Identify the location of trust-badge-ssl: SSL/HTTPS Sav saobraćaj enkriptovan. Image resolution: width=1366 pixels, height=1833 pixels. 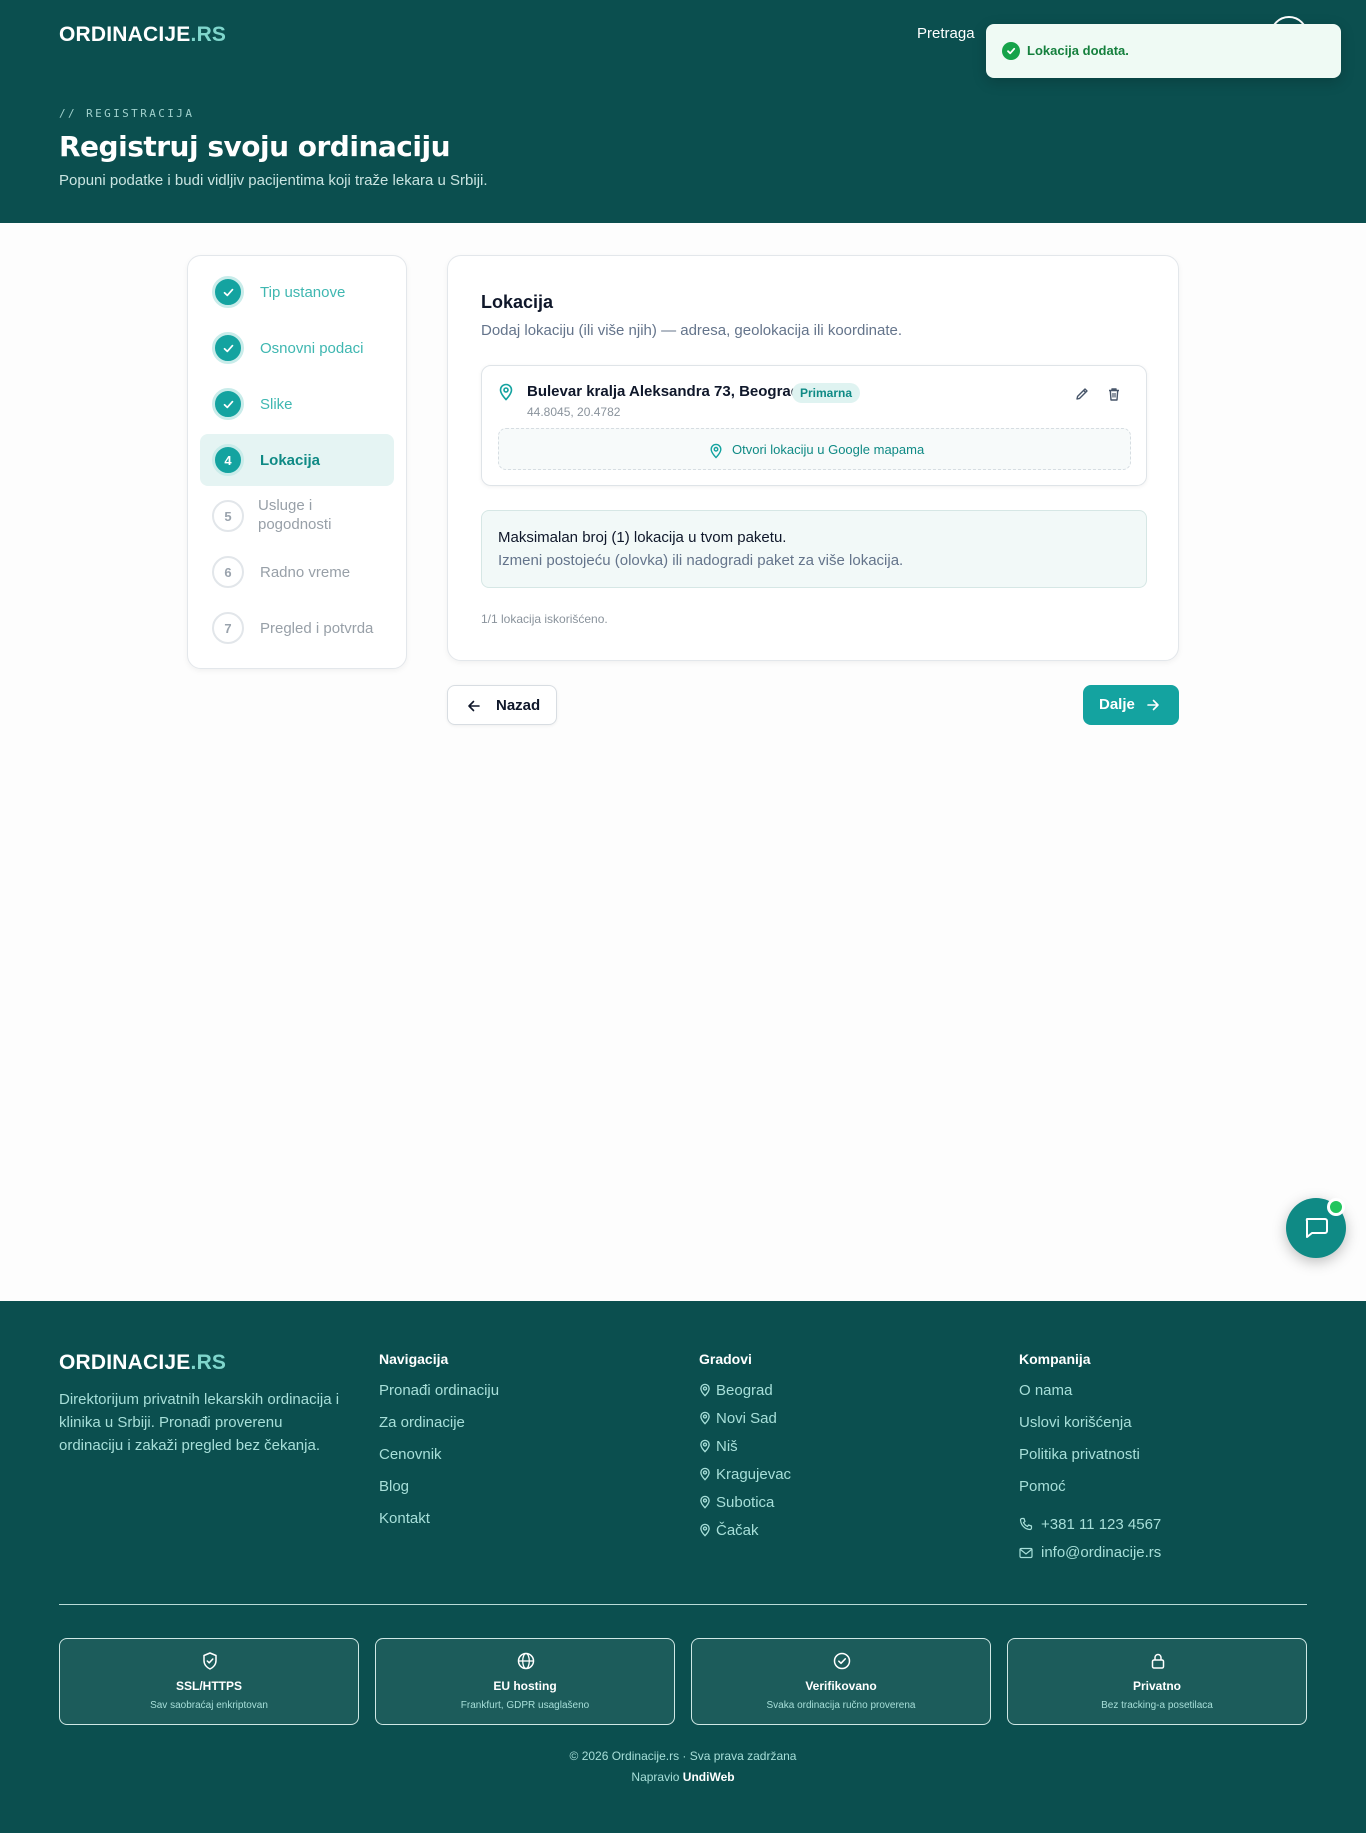
(209, 1681).